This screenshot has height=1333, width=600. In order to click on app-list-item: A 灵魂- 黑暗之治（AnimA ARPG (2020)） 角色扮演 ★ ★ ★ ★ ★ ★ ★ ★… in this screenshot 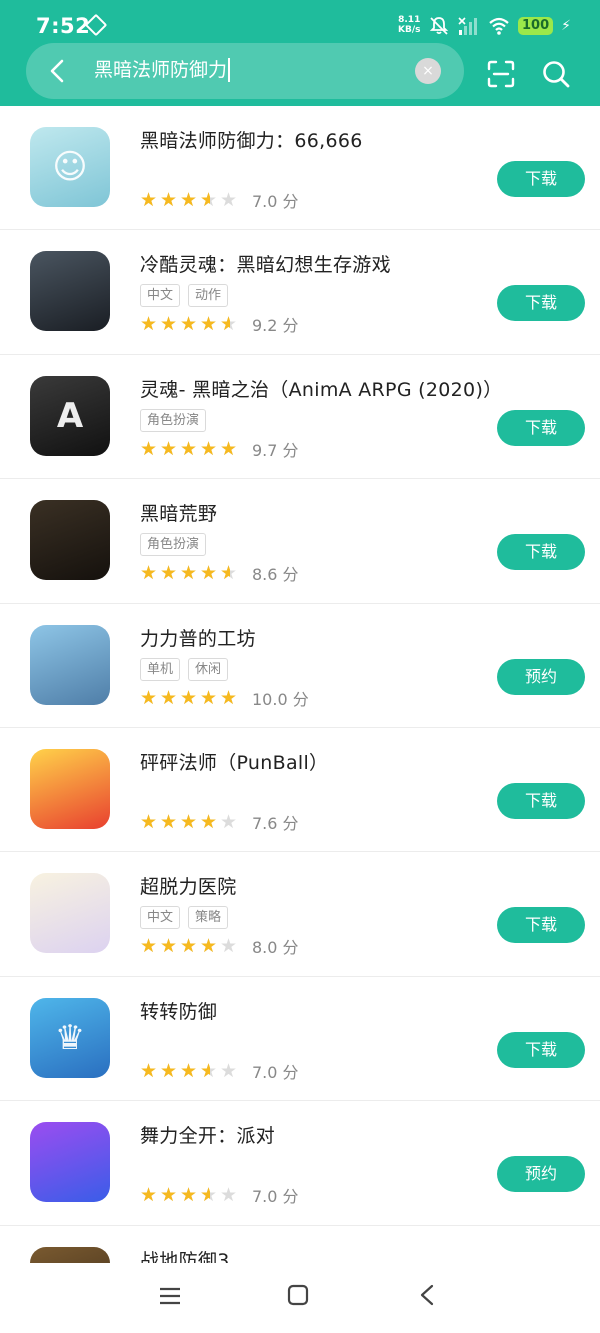, I will do `click(300, 417)`.